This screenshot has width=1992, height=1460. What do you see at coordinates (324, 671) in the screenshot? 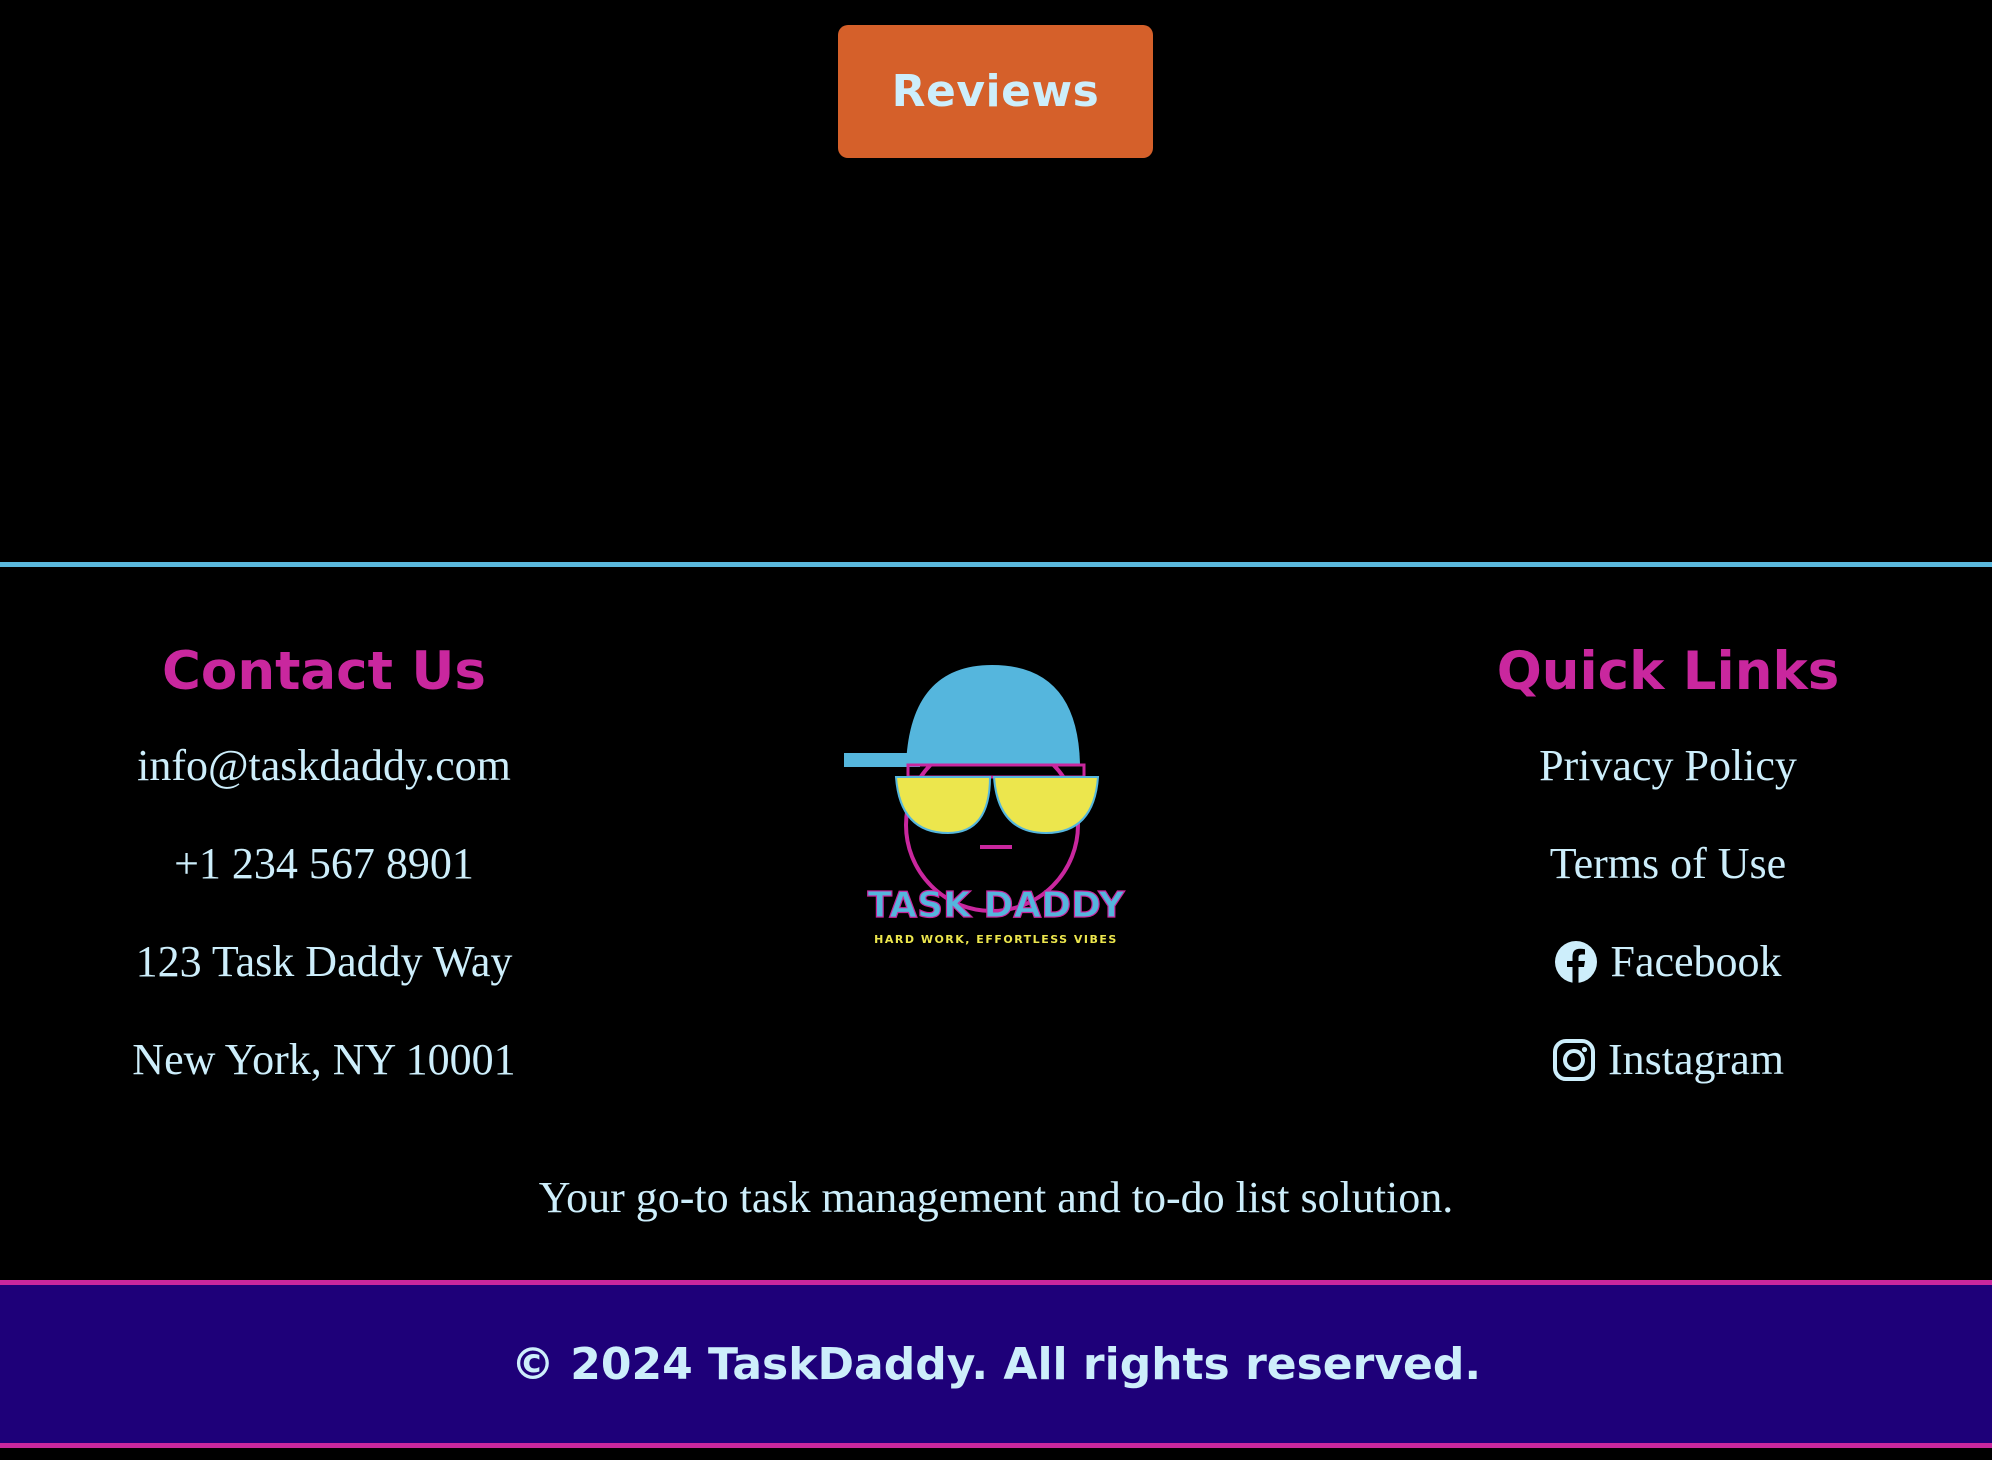
I see `contact-heading: Contact Us` at bounding box center [324, 671].